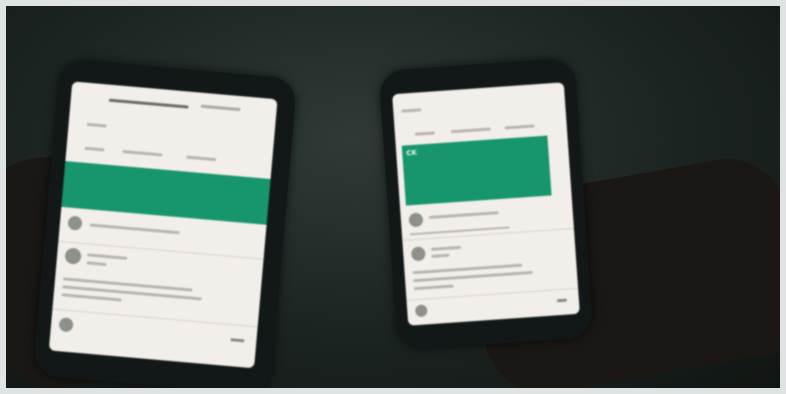 The image size is (786, 394). Describe the element at coordinates (476, 170) in the screenshot. I see `right-banner: CK` at that location.